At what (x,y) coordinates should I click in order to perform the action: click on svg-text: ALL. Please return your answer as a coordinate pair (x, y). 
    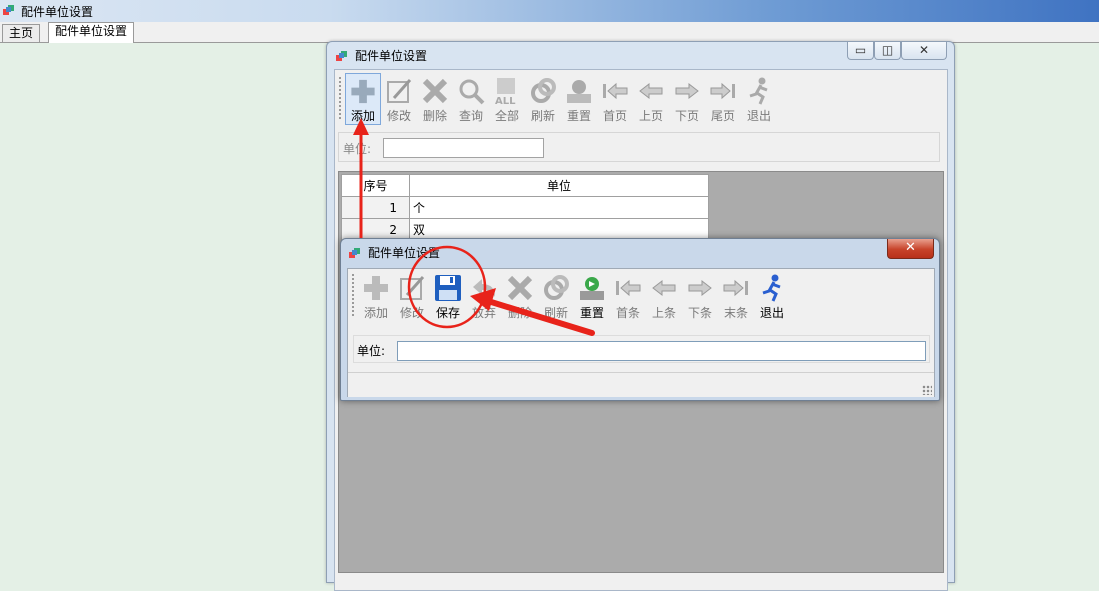
    Looking at the image, I should click on (505, 101).